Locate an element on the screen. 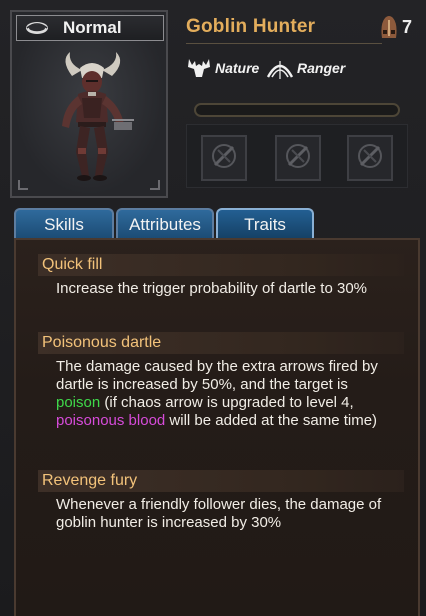 This screenshot has height=616, width=426. keyword-poison: poison is located at coordinates (78, 402).